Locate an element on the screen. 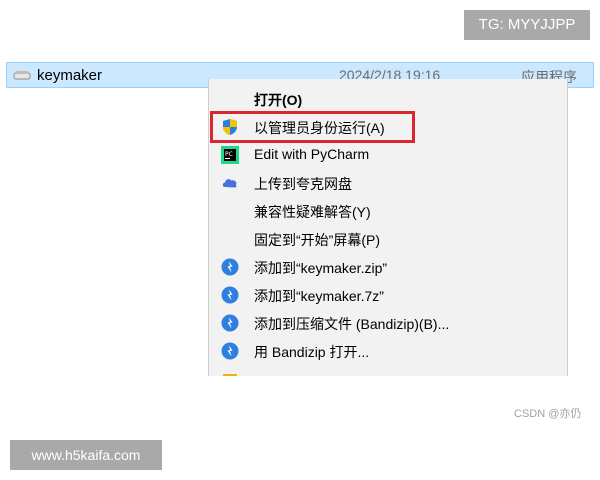  menu-item-label: Edit with PyCharm is located at coordinates (312, 154).